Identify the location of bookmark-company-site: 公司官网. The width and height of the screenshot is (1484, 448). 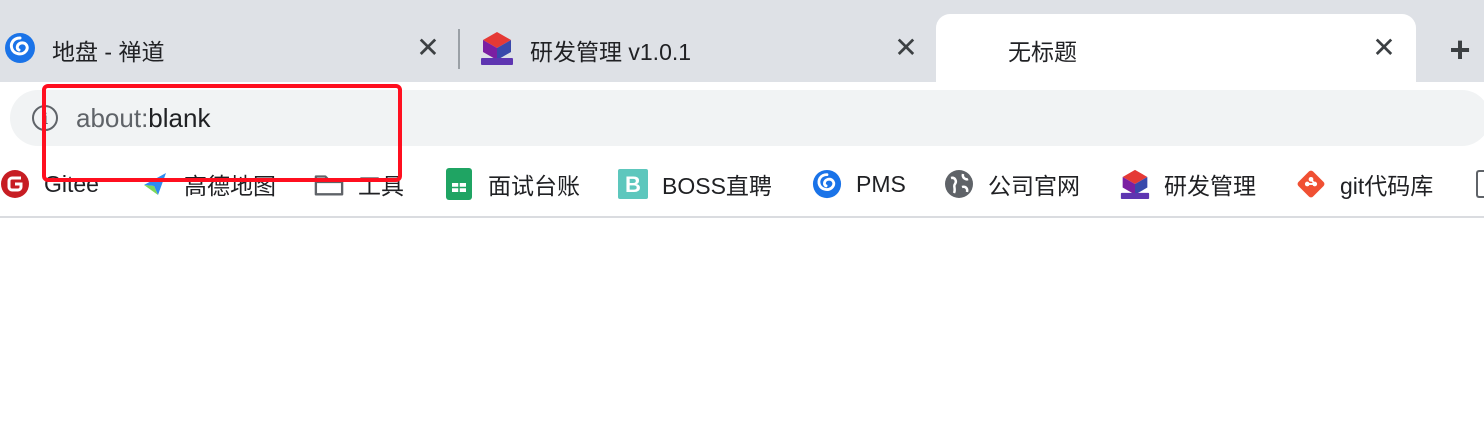
(1012, 184).